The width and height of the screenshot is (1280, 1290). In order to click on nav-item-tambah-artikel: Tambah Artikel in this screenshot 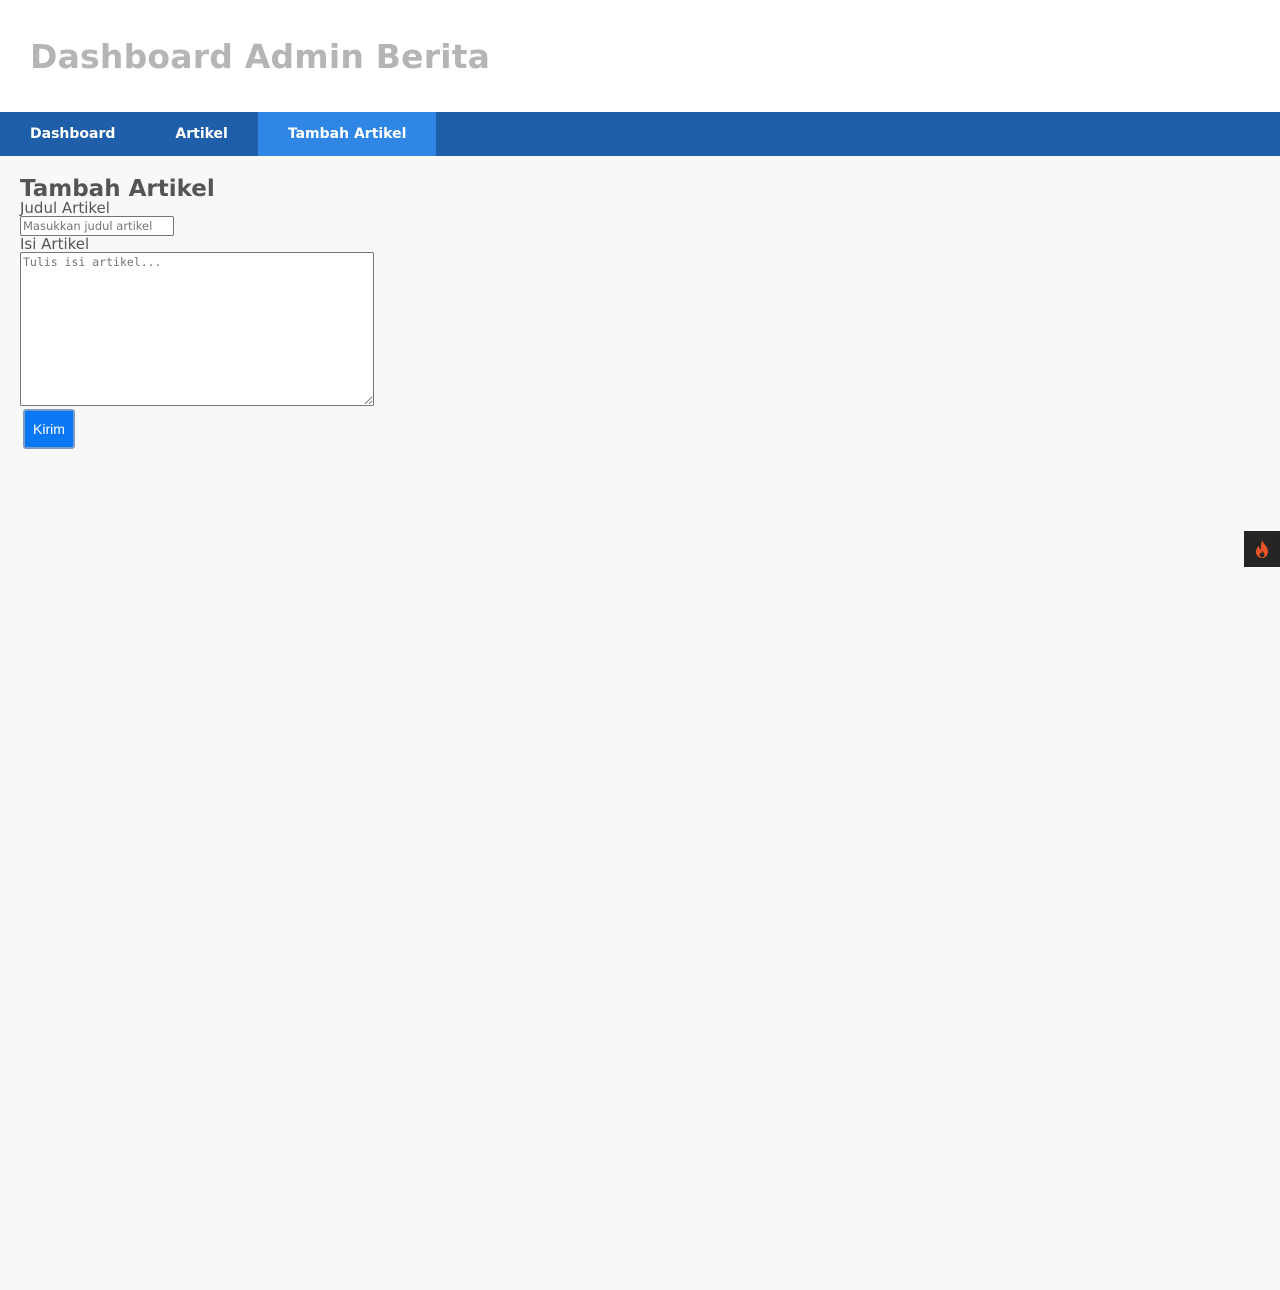, I will do `click(347, 134)`.